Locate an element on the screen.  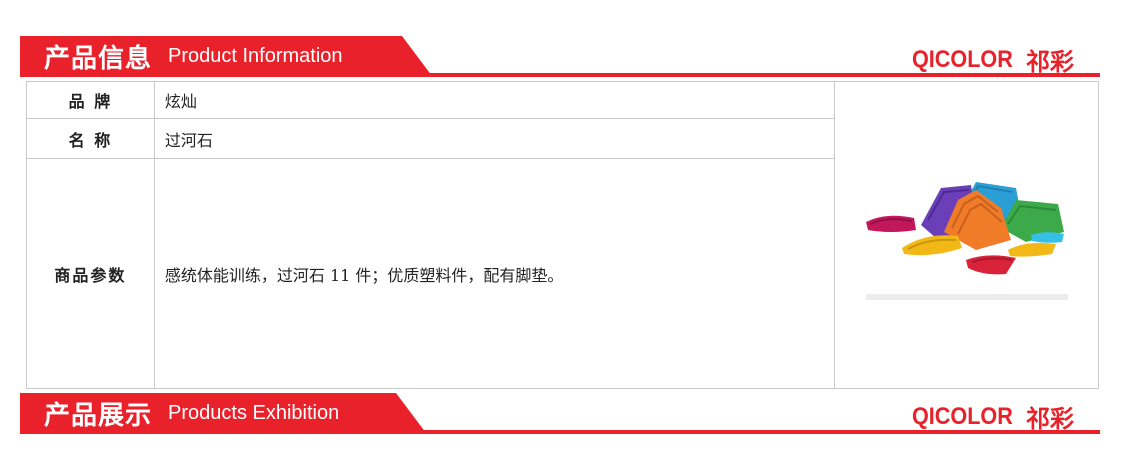
stepping-stones-image is located at coordinates (966, 241).